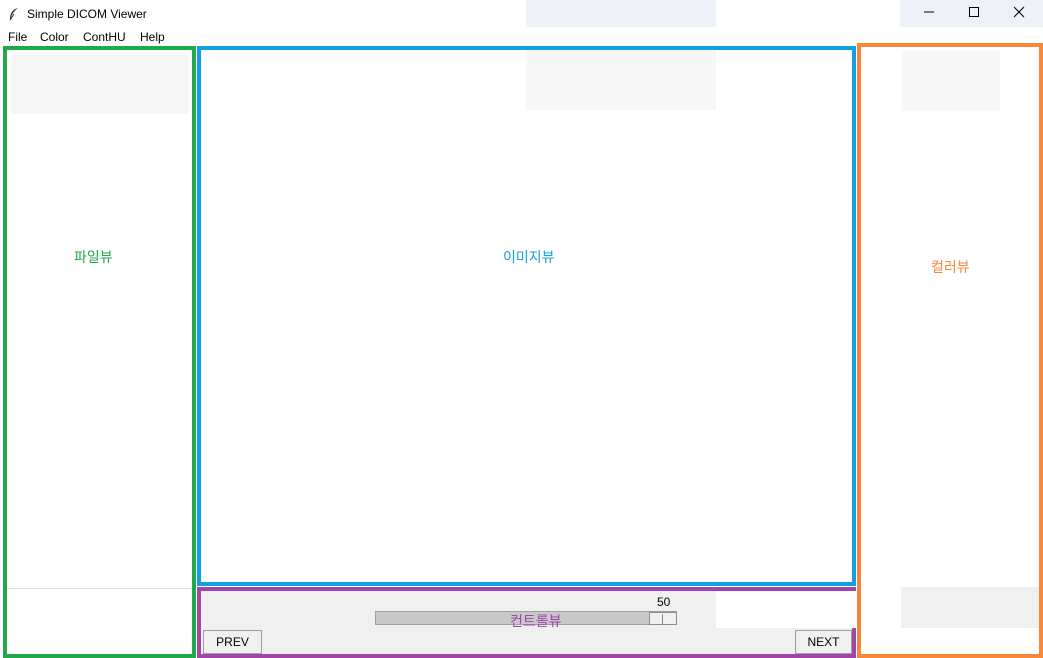 The width and height of the screenshot is (1043, 658). What do you see at coordinates (951, 81) in the screenshot?
I see `color-view-overlay` at bounding box center [951, 81].